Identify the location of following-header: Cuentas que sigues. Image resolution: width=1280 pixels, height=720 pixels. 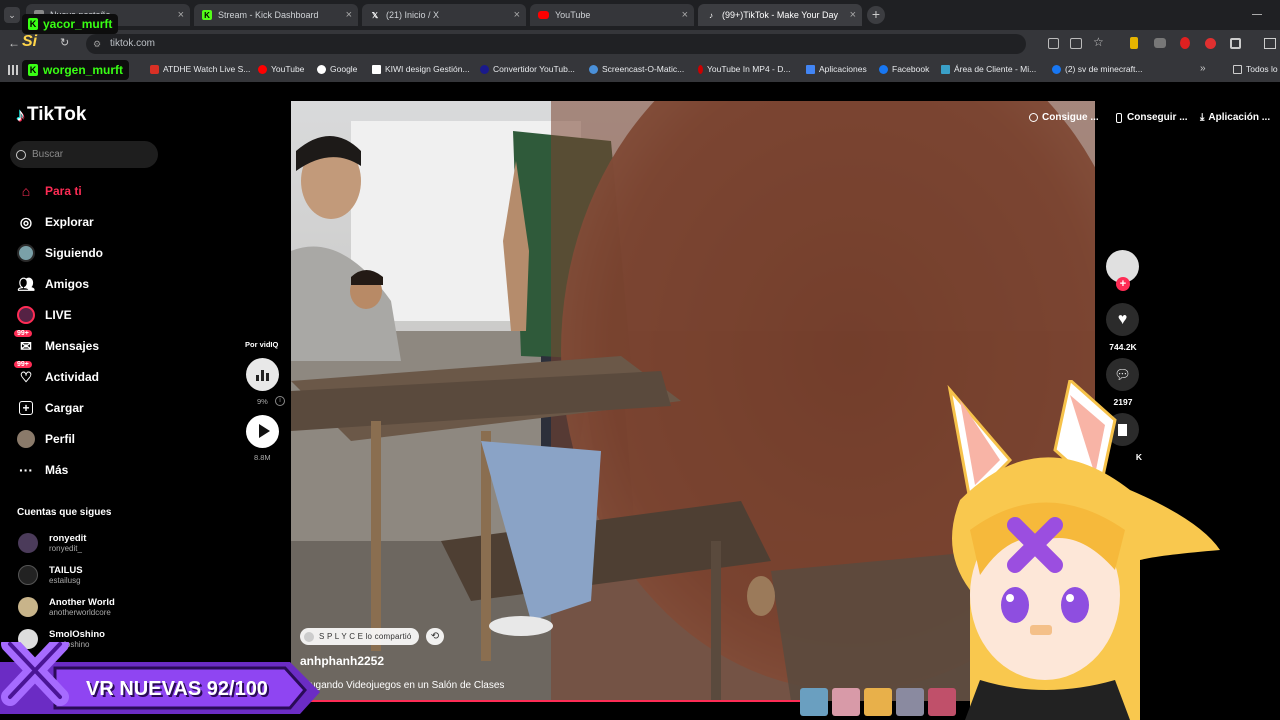
(64, 512).